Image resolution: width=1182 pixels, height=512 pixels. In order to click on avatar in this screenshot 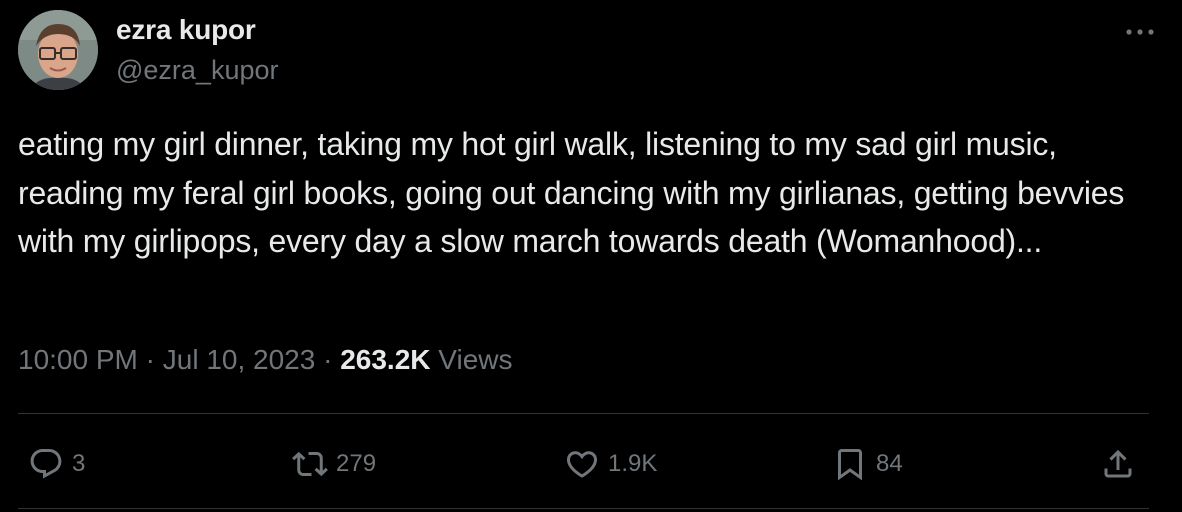, I will do `click(58, 50)`.